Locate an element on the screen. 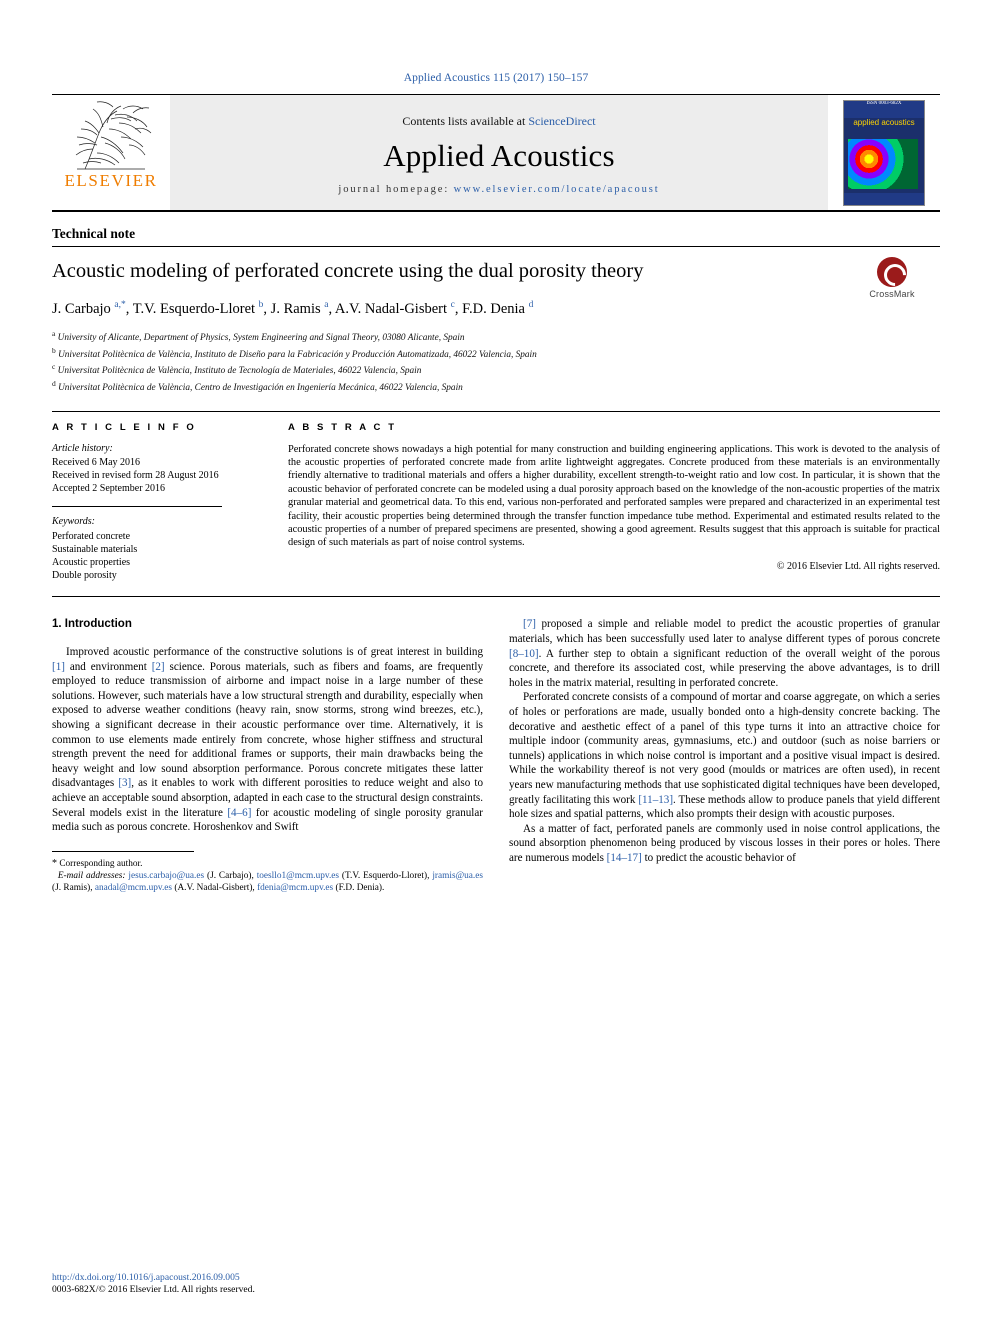 The height and width of the screenshot is (1323, 992). history-item: Received in revised form 28 August 2016 is located at coordinates (135, 475).